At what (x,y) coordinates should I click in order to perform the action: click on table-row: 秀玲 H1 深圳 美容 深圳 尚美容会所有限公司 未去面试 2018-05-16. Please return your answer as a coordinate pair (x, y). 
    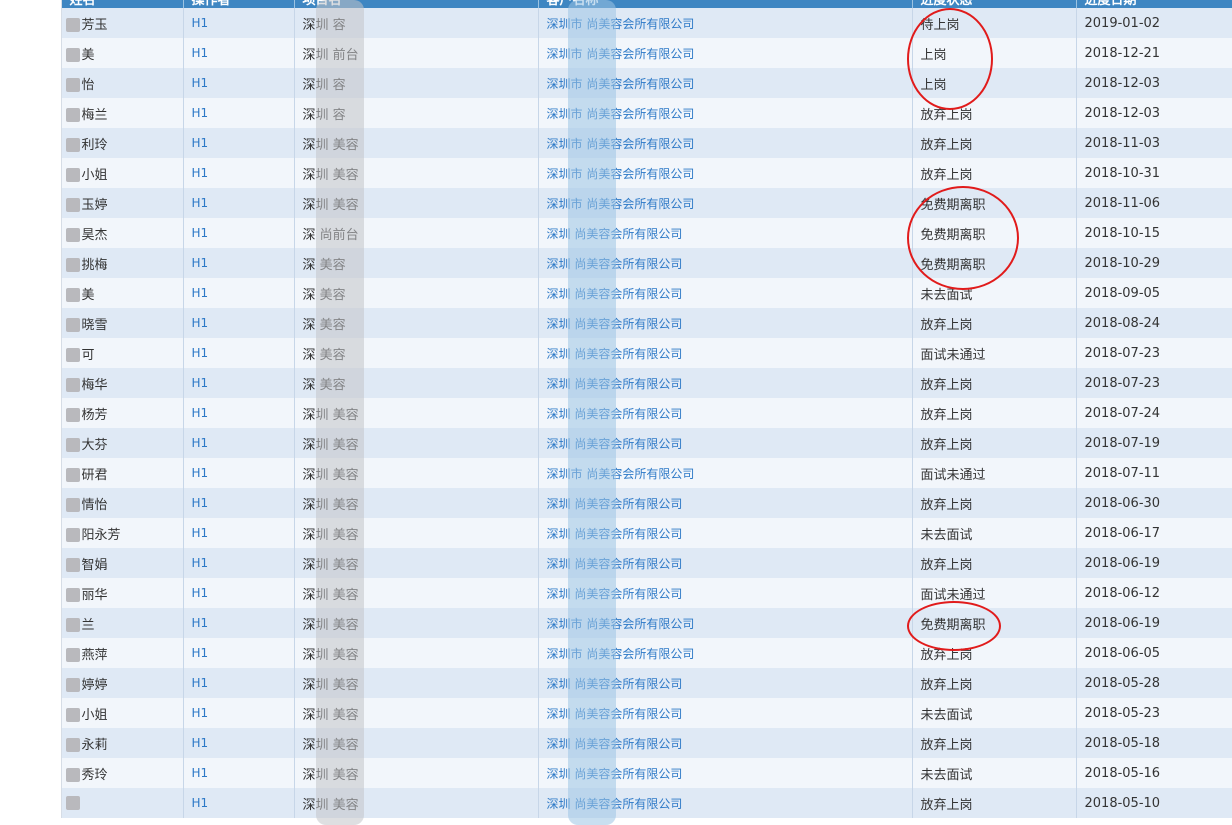
    Looking at the image, I should click on (616, 773).